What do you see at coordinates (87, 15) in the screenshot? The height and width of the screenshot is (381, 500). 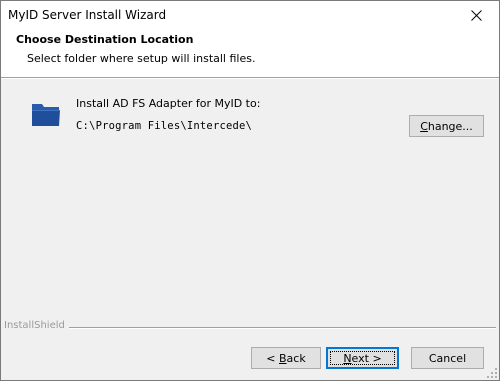 I see `window-title: MyID Server Install Wizard` at bounding box center [87, 15].